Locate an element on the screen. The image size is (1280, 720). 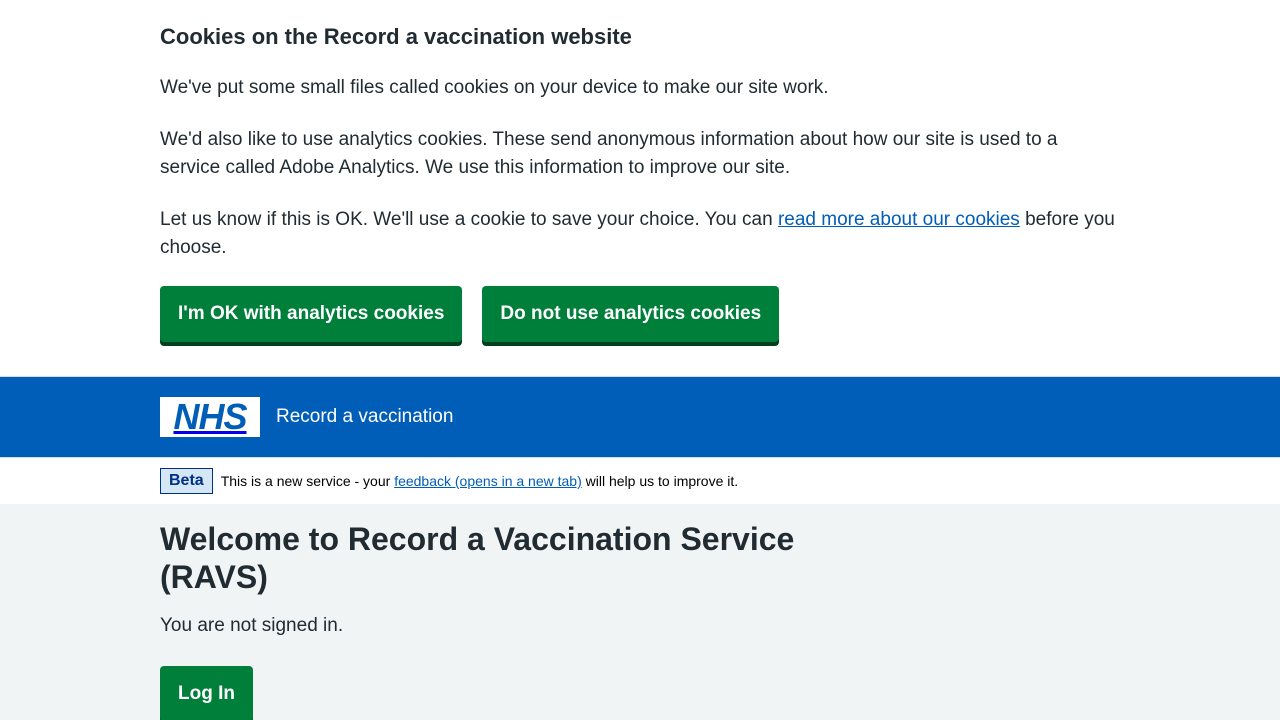
nhs-logo-text: NHS is located at coordinates (210, 416).